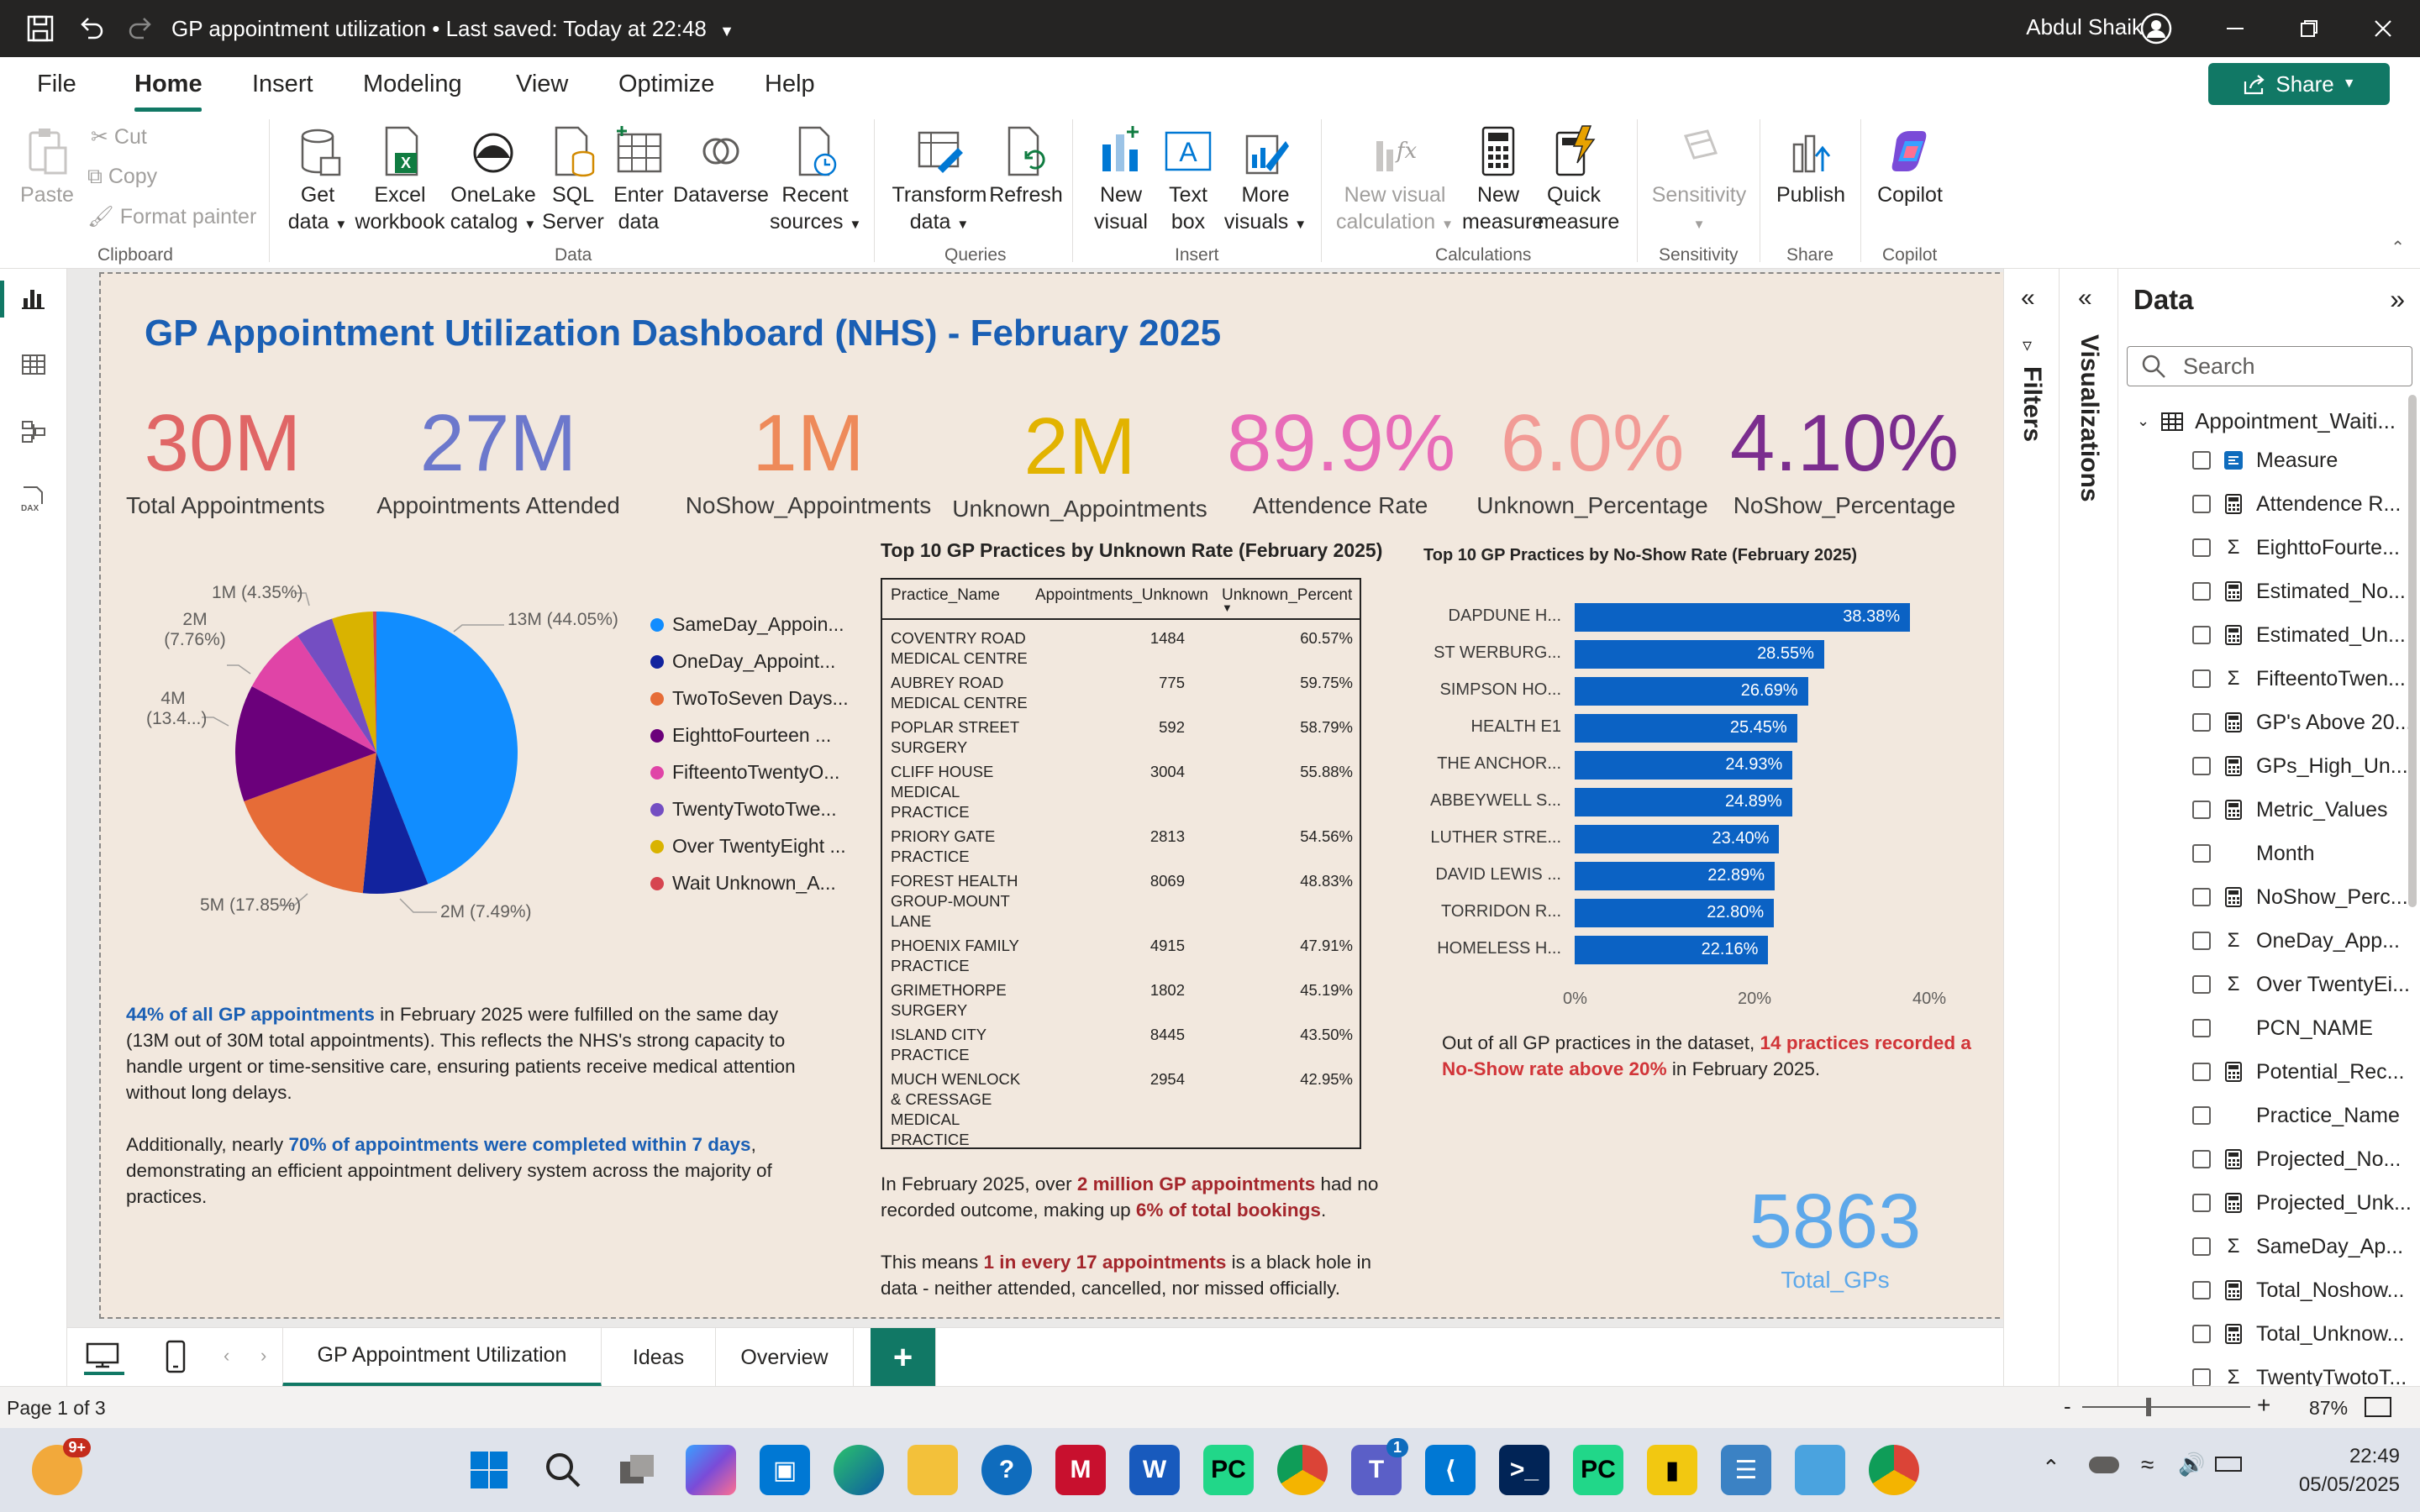 This screenshot has width=2420, height=1512. Describe the element at coordinates (2282, 1028) in the screenshot. I see `field-item: PCN_NAME` at that location.